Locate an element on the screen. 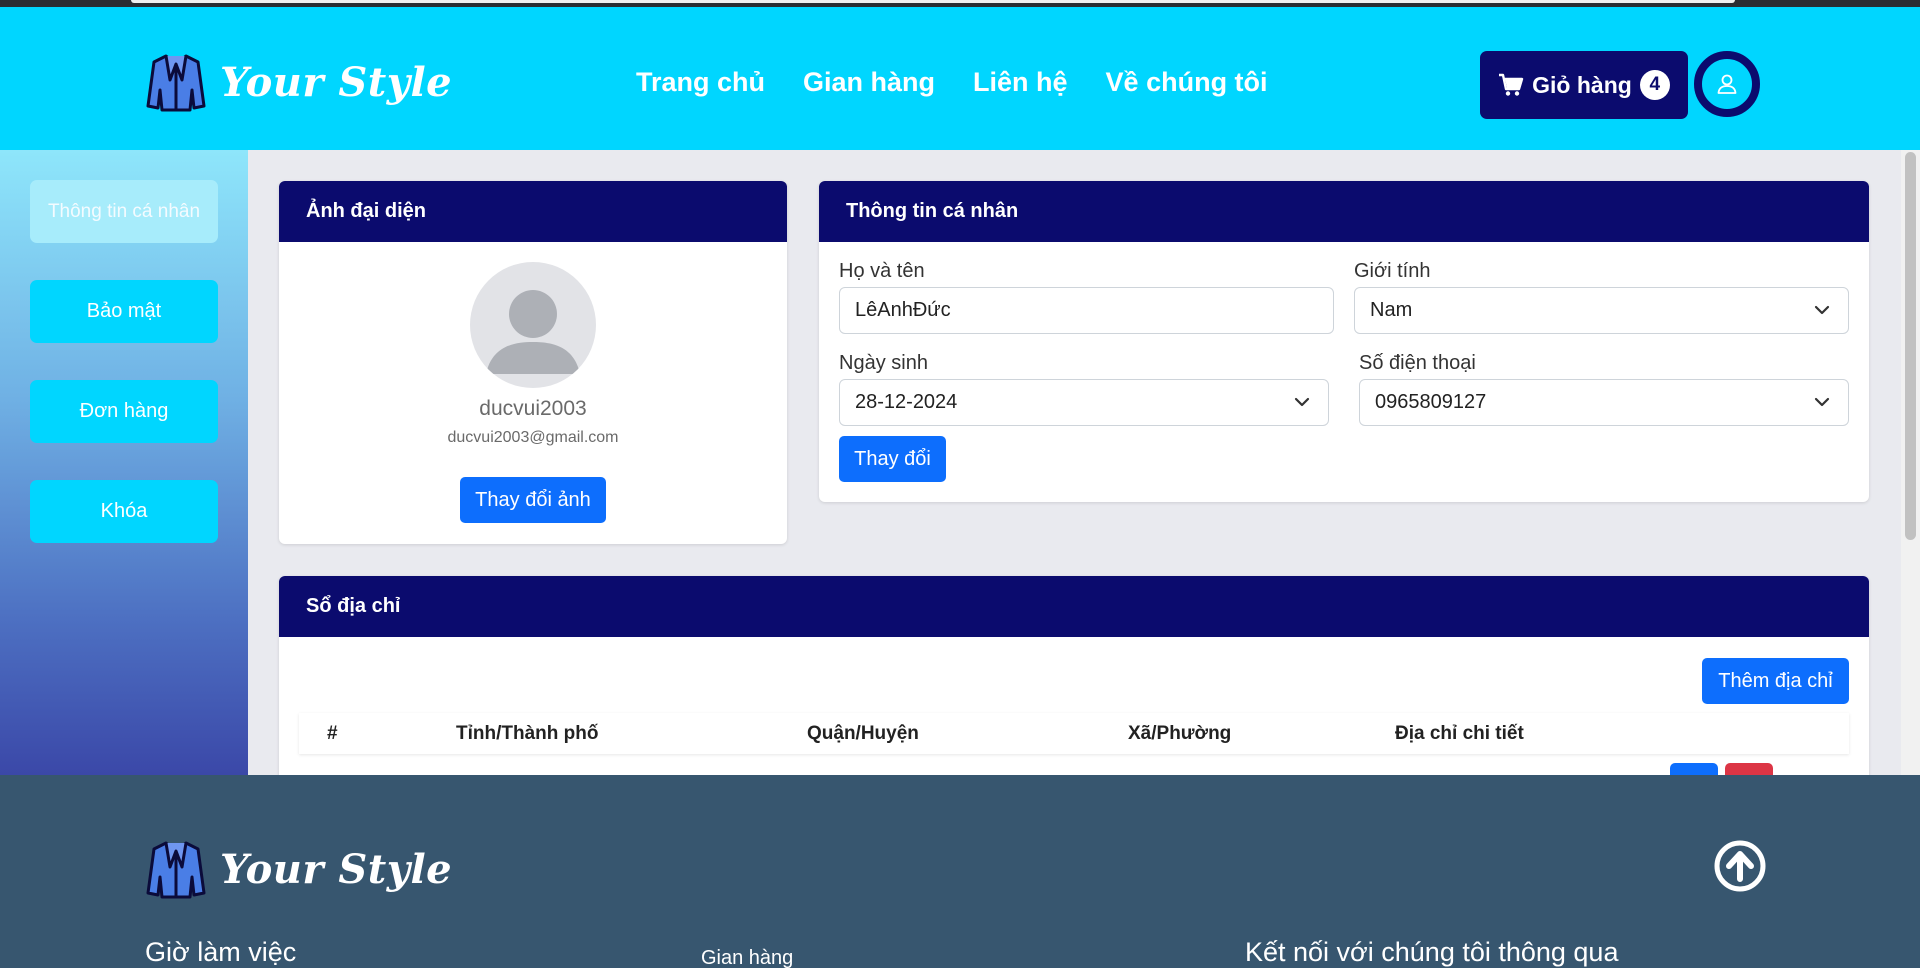 Image resolution: width=1920 pixels, height=968 pixels. dob-label: Ngày sinh is located at coordinates (883, 363).